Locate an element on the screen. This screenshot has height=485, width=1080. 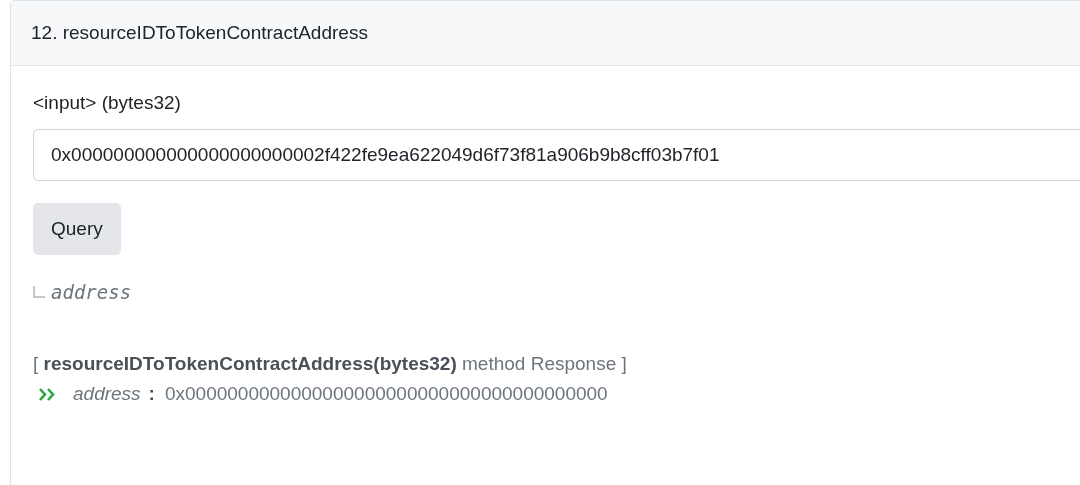
input-label: <input> (bytes32) is located at coordinates (107, 103).